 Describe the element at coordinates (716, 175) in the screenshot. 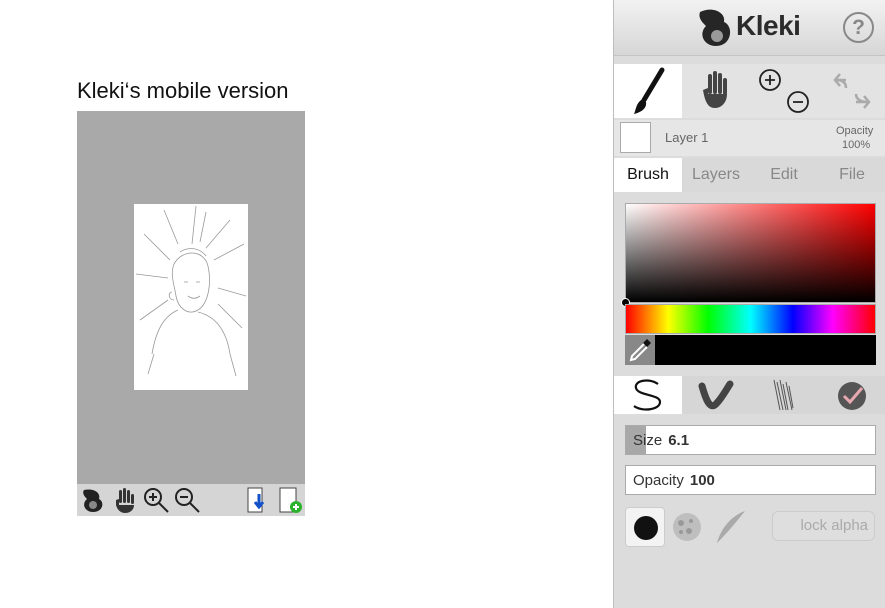

I see `tab-layers: Layers` at that location.